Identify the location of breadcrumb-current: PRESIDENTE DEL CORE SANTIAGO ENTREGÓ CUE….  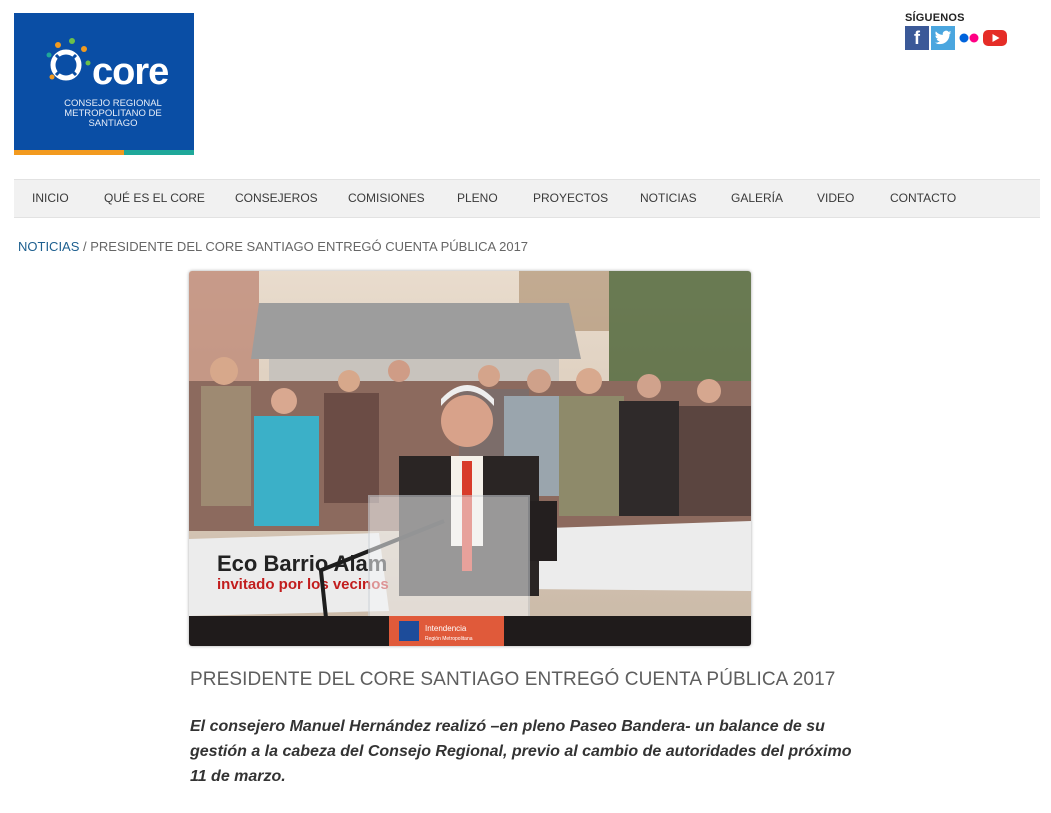
(309, 246).